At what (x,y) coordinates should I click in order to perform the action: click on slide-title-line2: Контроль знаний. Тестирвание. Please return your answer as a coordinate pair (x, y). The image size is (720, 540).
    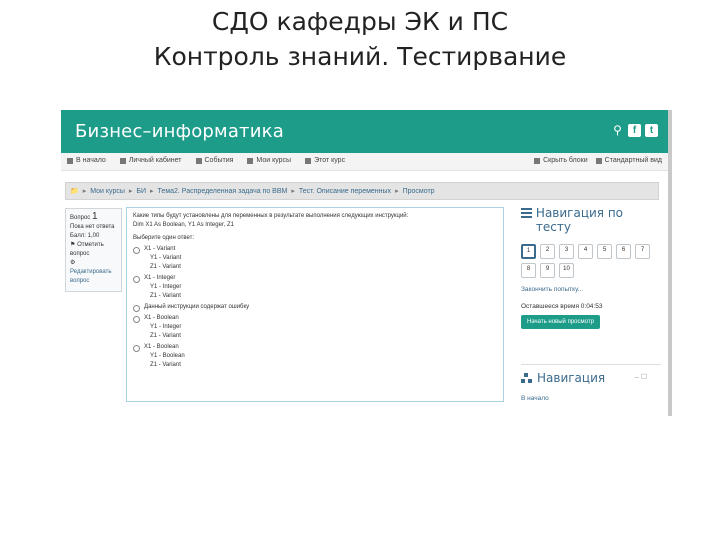
    Looking at the image, I should click on (360, 56).